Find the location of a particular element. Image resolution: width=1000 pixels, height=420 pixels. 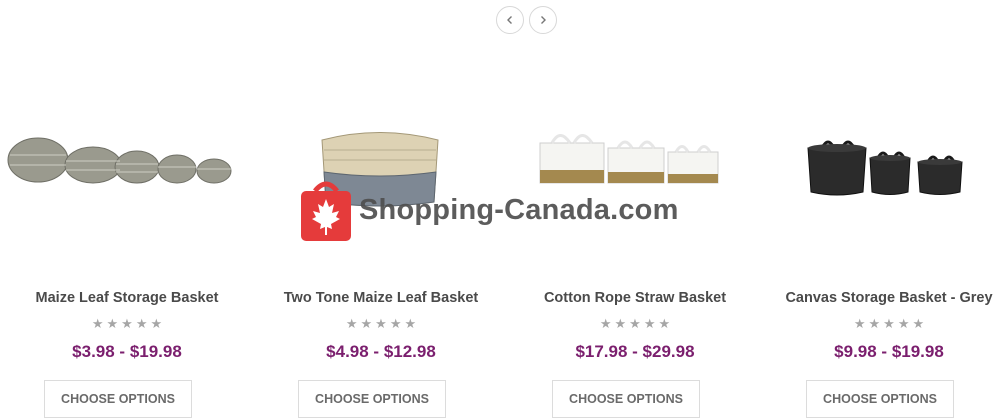

carousel-next-button is located at coordinates (543, 20).